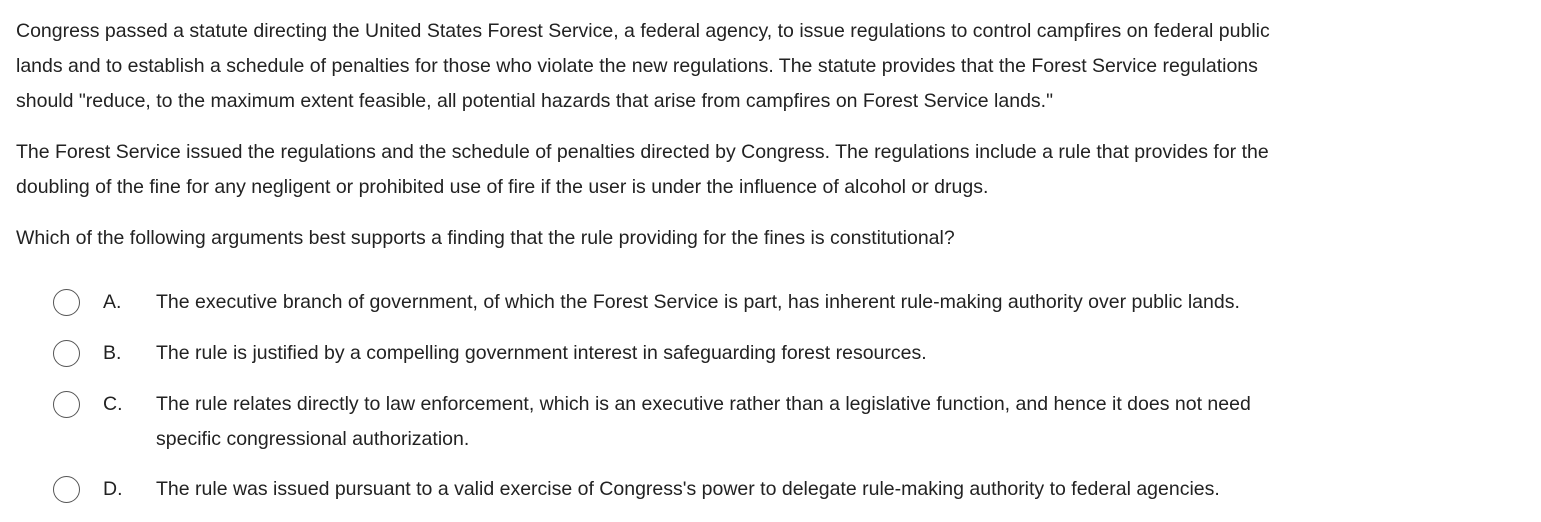 This screenshot has width=1541, height=522. What do you see at coordinates (112, 302) in the screenshot?
I see `choice-letter-a: A.` at bounding box center [112, 302].